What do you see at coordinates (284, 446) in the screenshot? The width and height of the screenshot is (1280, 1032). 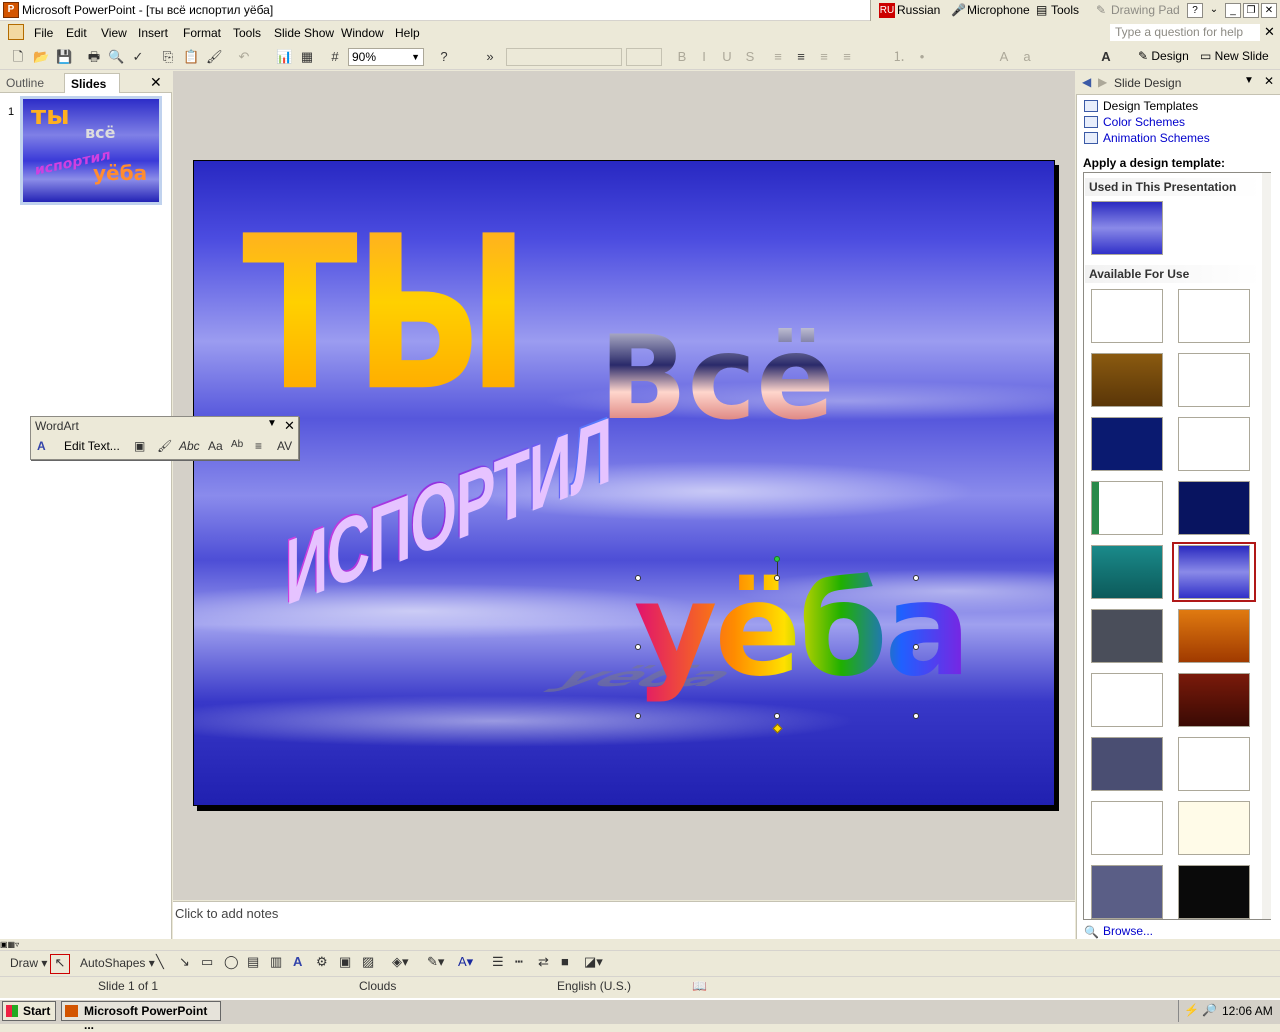 I see `character-spacing-icon: AV` at bounding box center [284, 446].